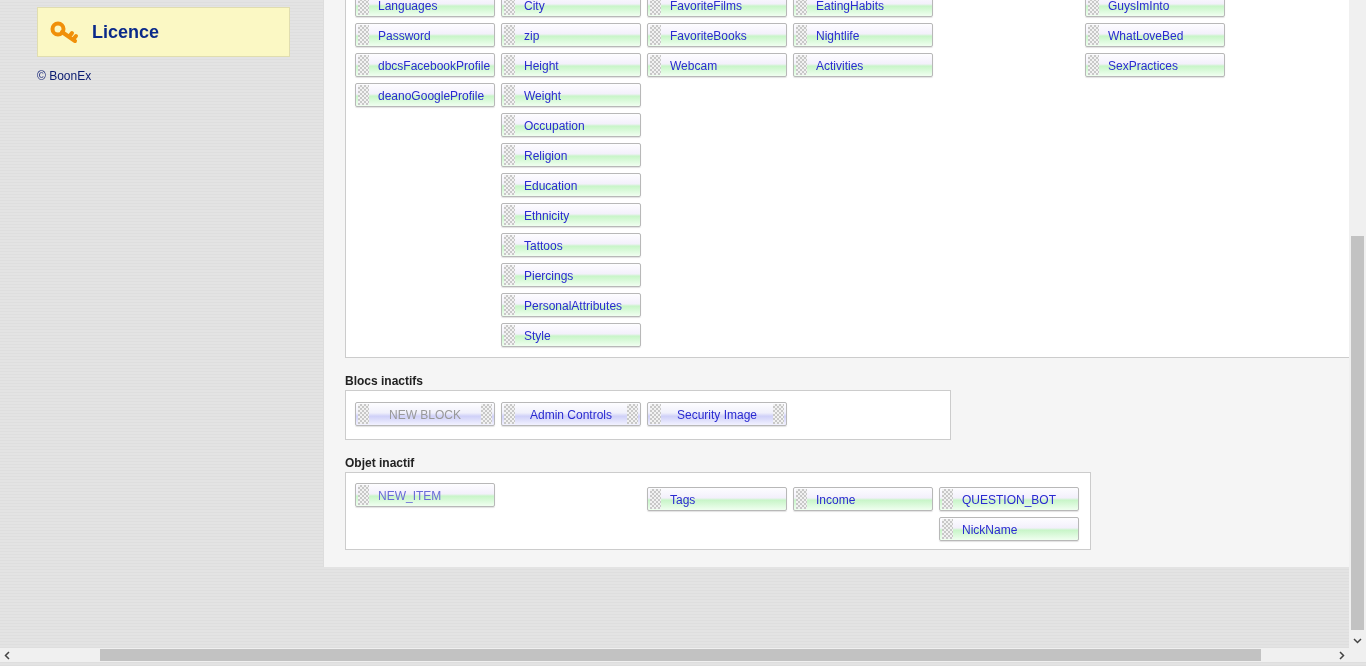 This screenshot has width=1366, height=666. Describe the element at coordinates (7, 655) in the screenshot. I see `chevron-left-icon` at that location.